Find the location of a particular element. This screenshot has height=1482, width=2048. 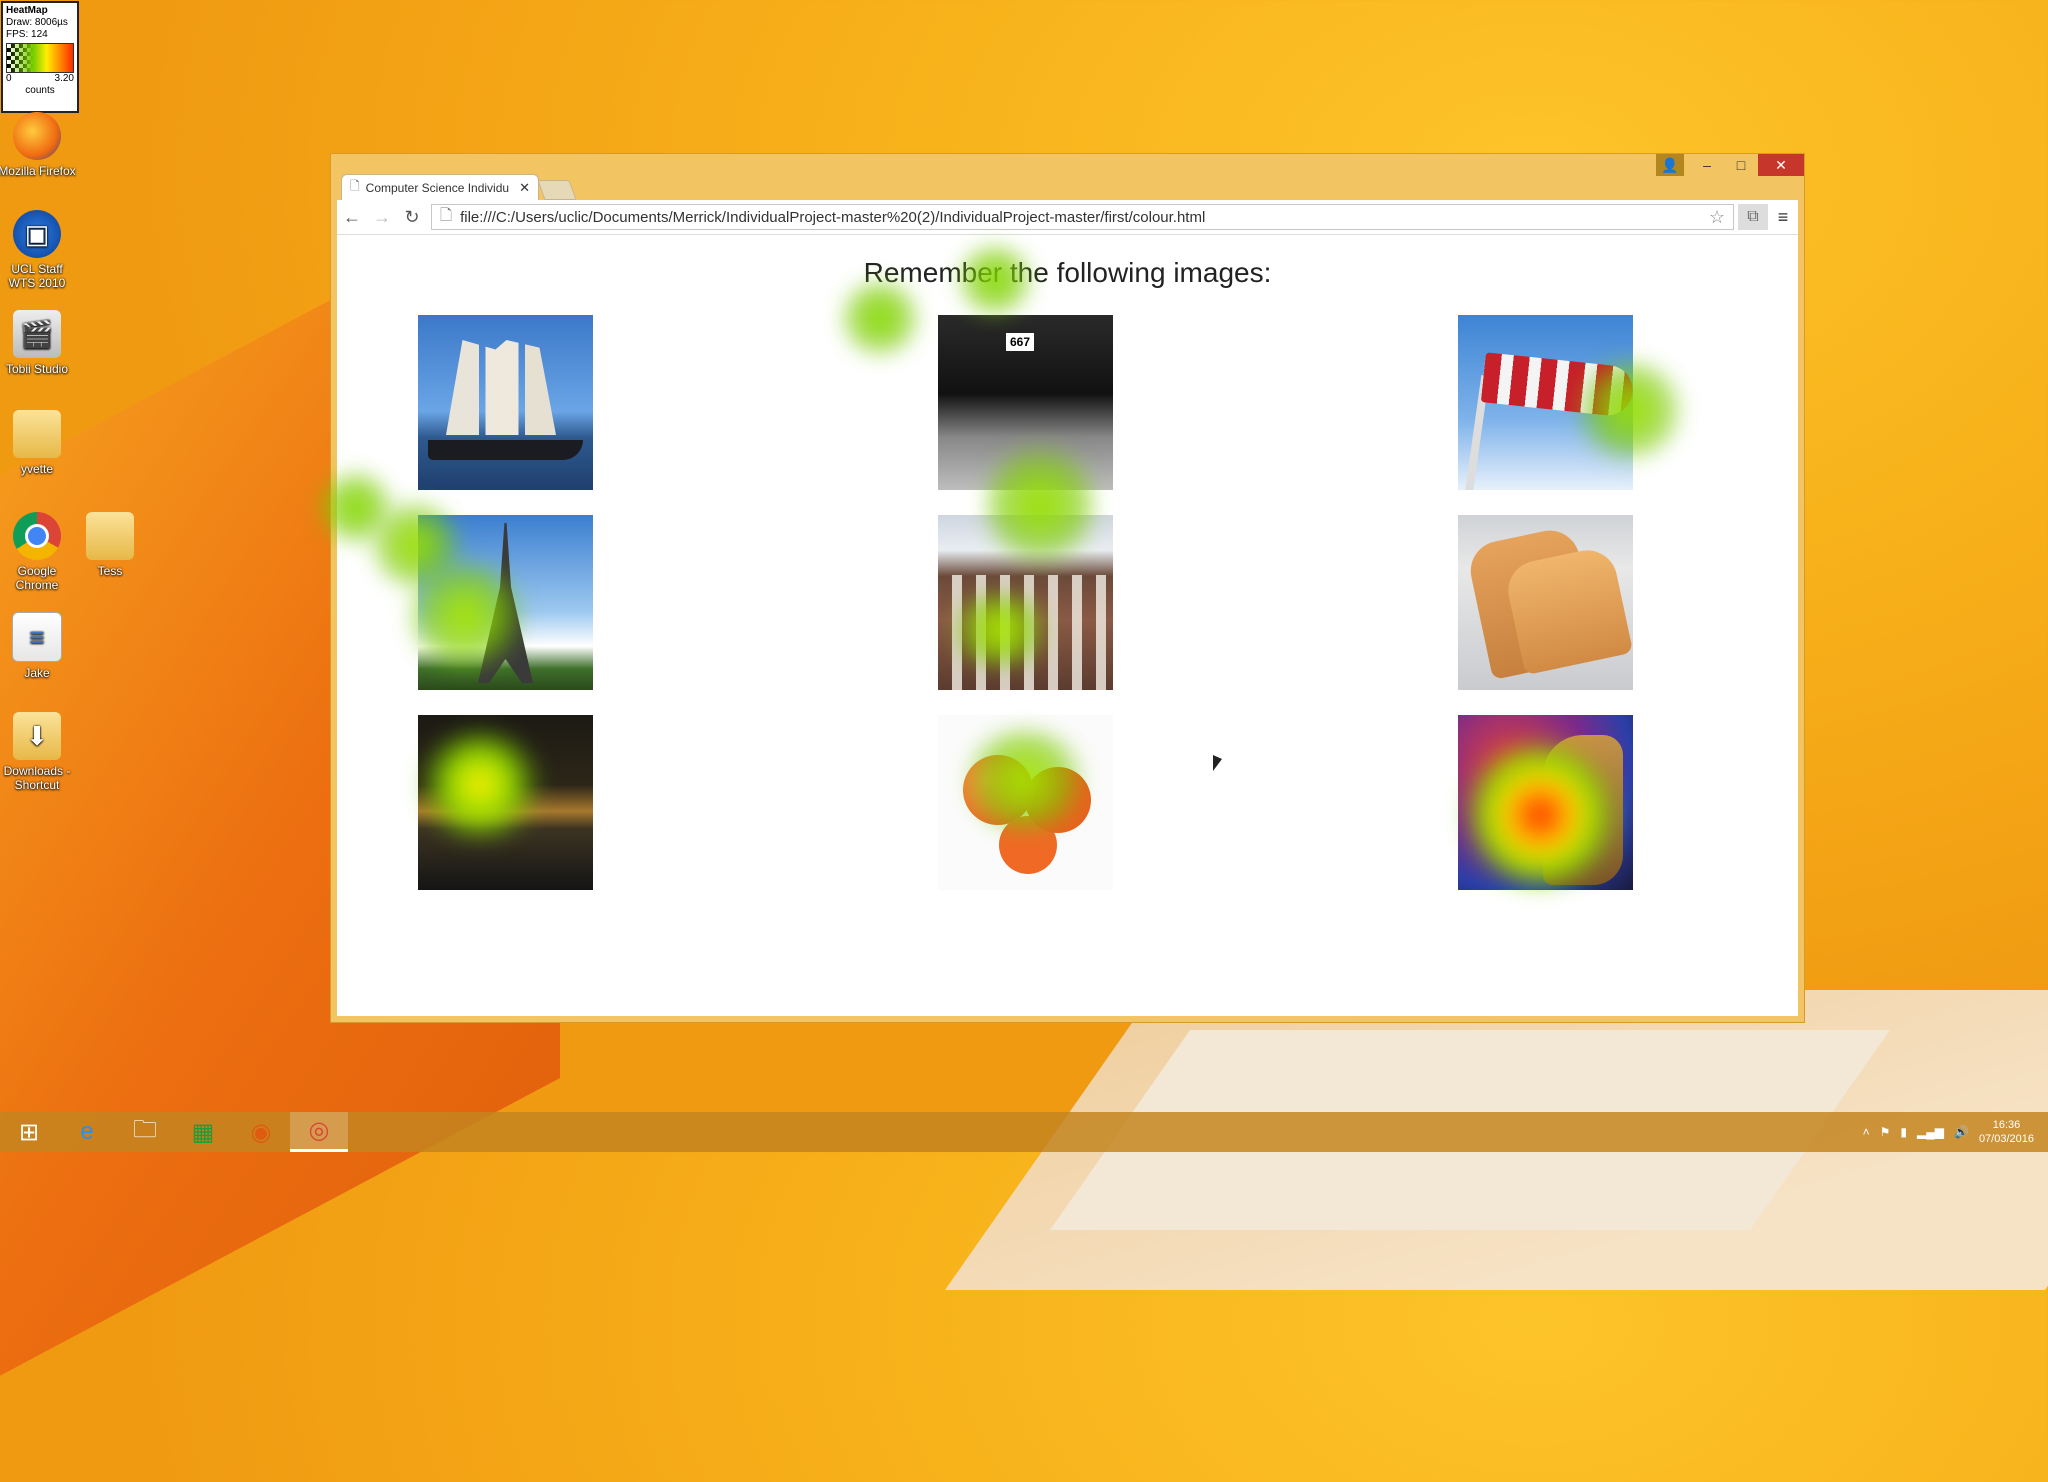

desktop-icon-tess: Tess is located at coordinates (110, 545).